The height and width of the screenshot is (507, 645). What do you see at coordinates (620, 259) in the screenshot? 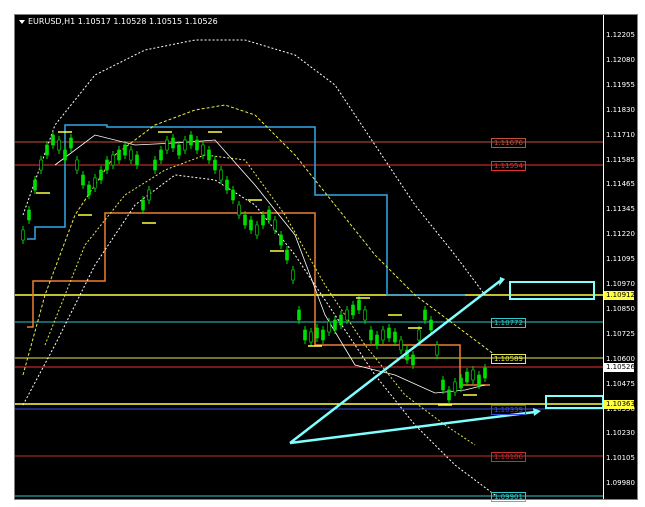
I see `price-axis-label: 1.11095` at bounding box center [620, 259].